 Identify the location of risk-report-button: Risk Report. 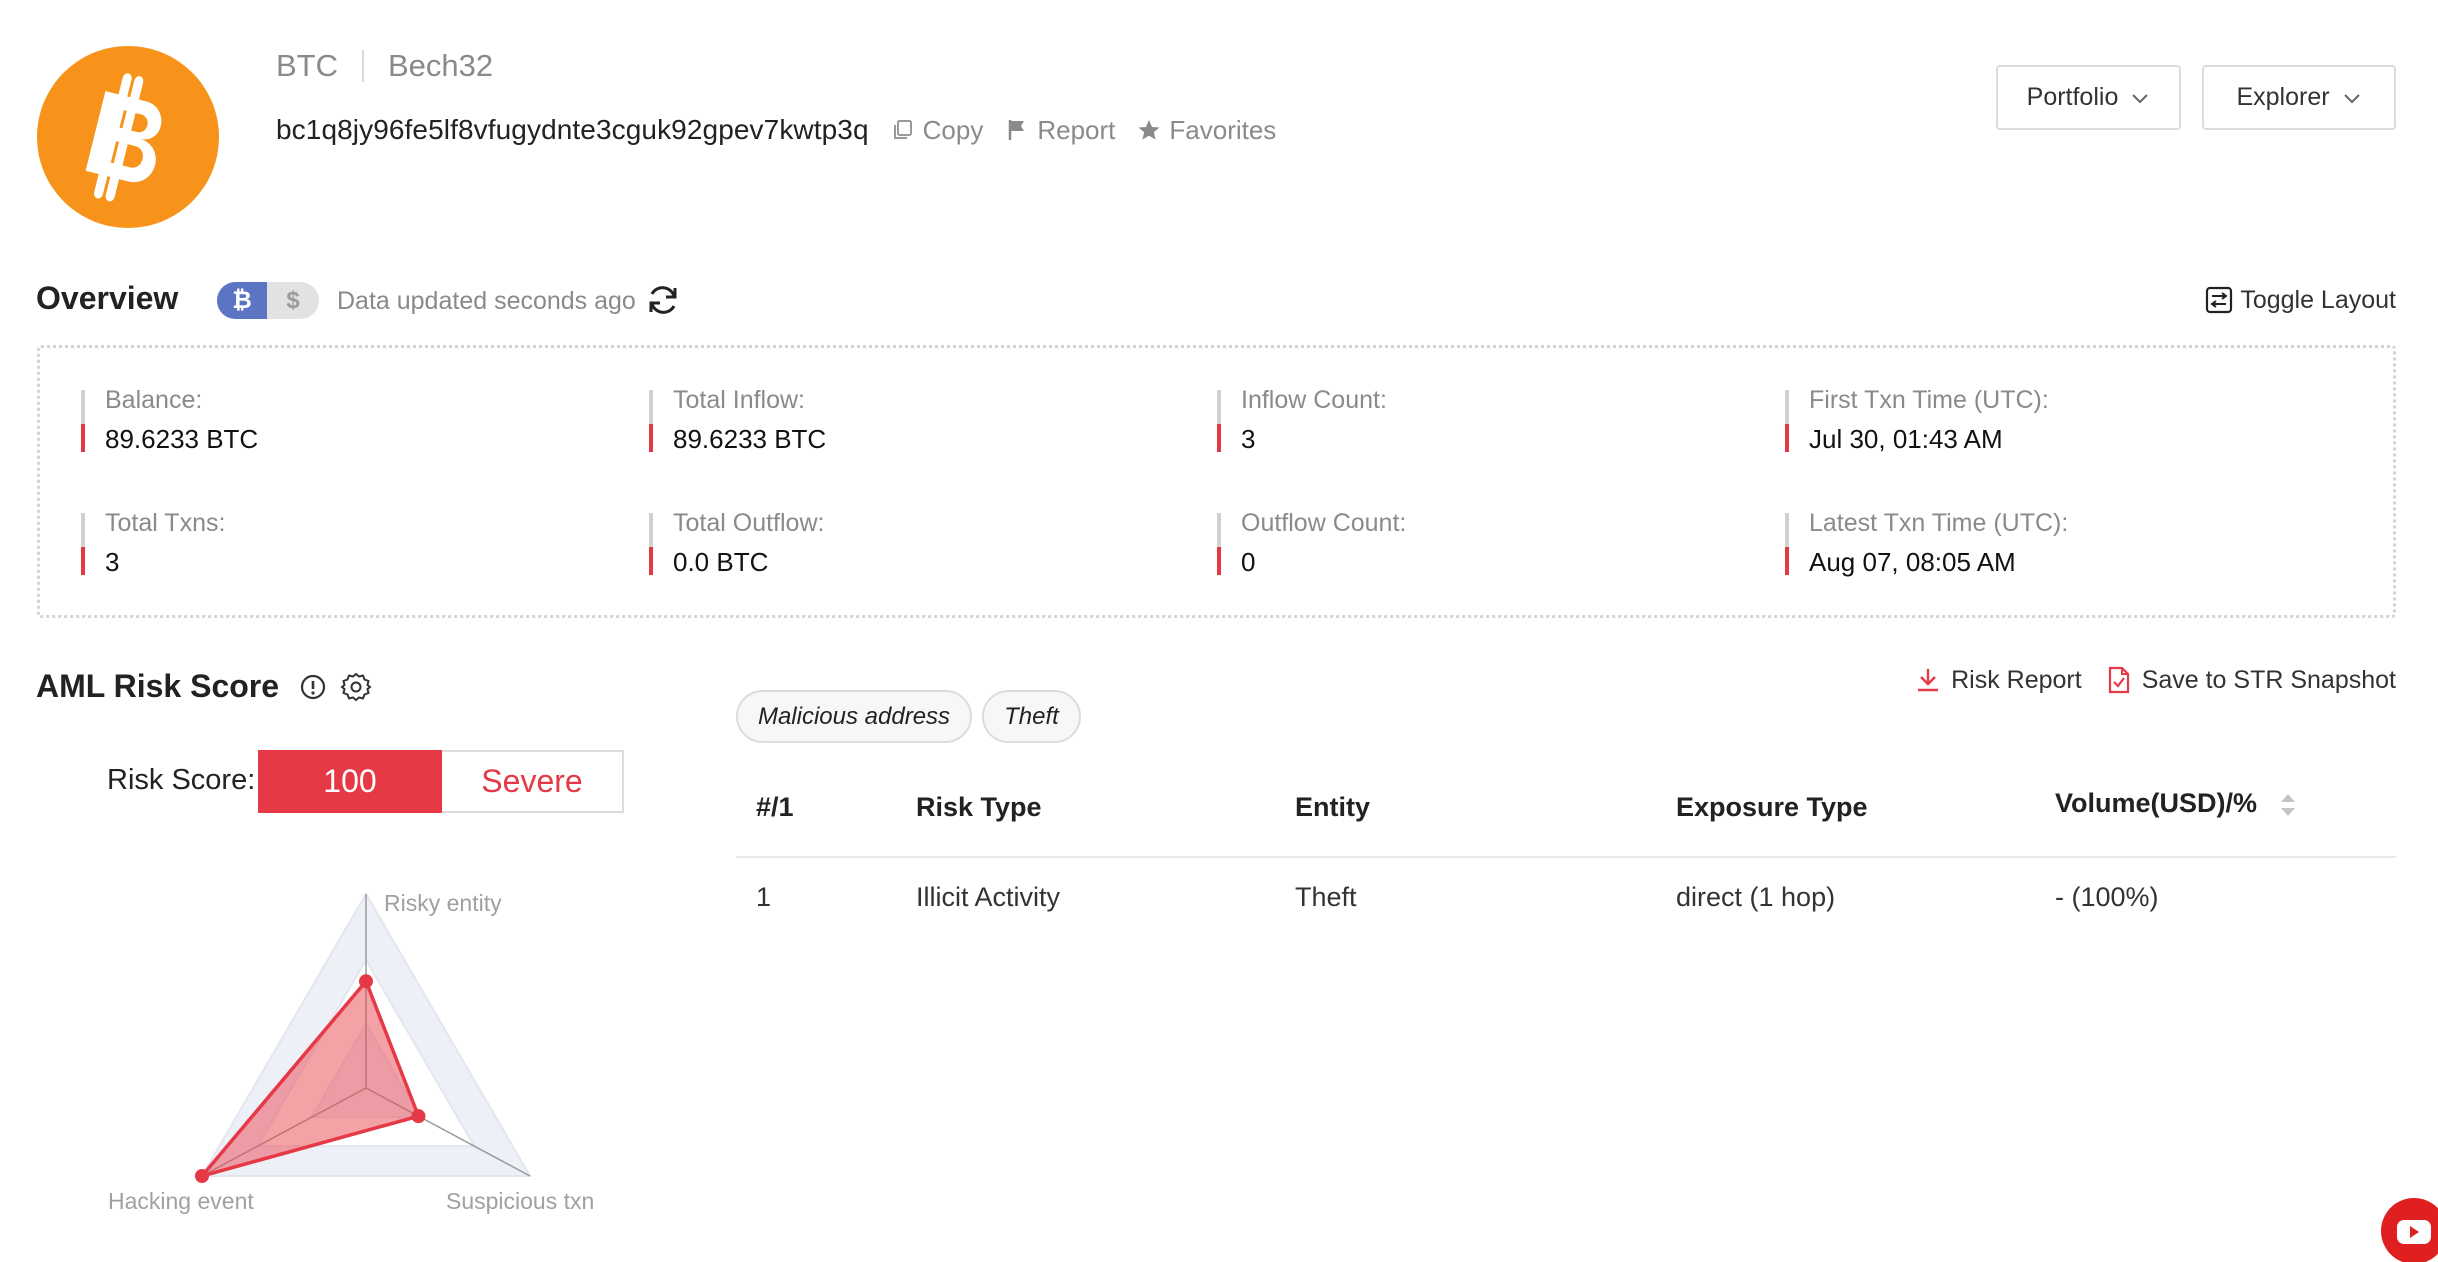
(1998, 680).